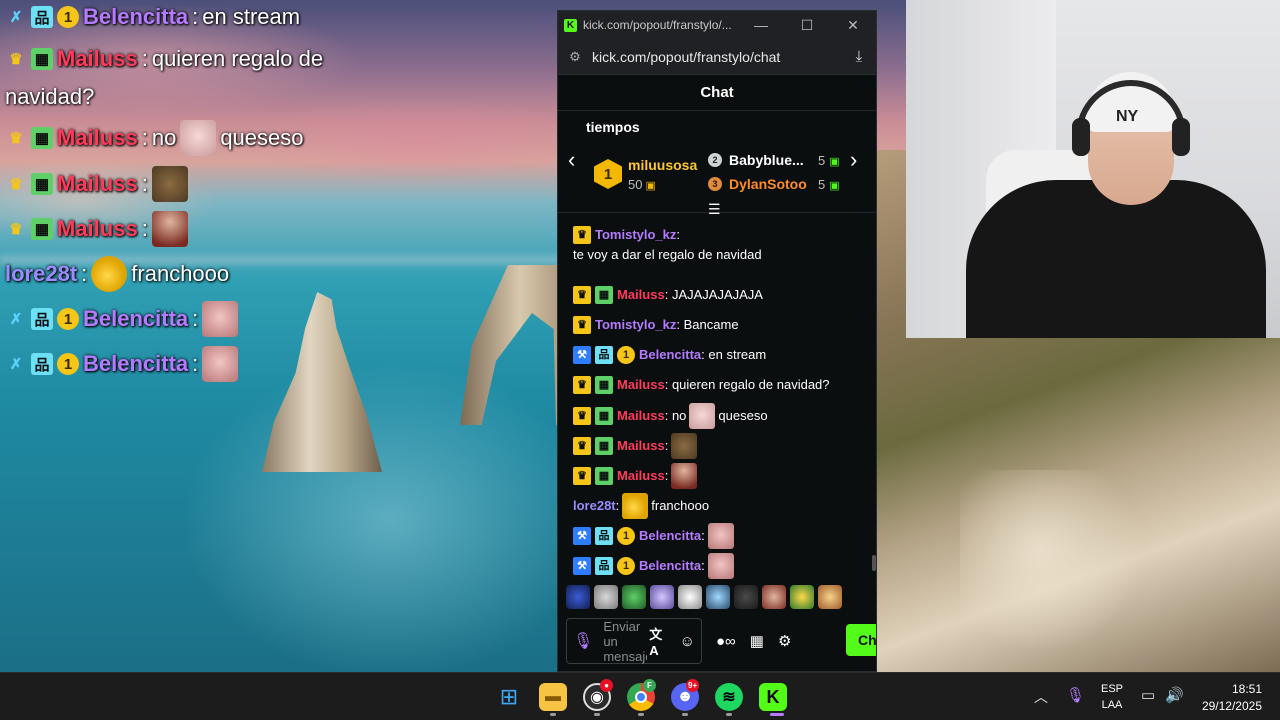  Describe the element at coordinates (635, 506) in the screenshot. I see `santa-emote-icon` at that location.